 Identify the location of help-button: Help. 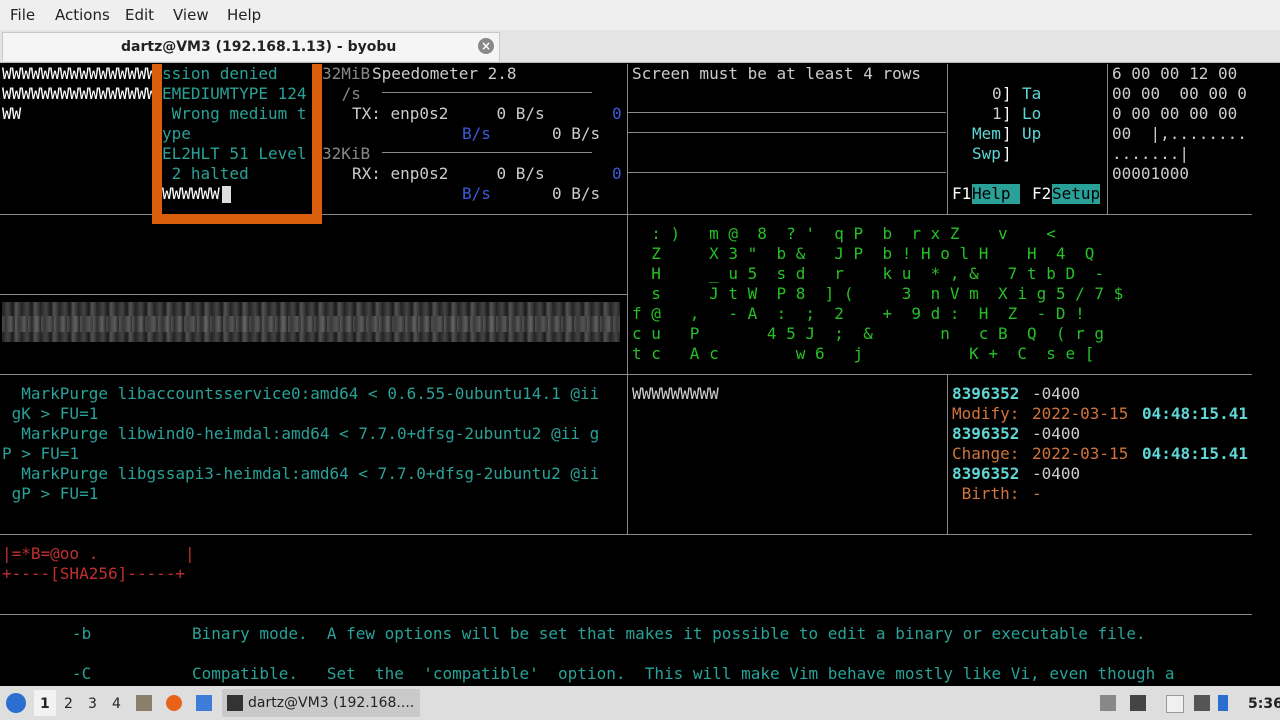
(996, 194).